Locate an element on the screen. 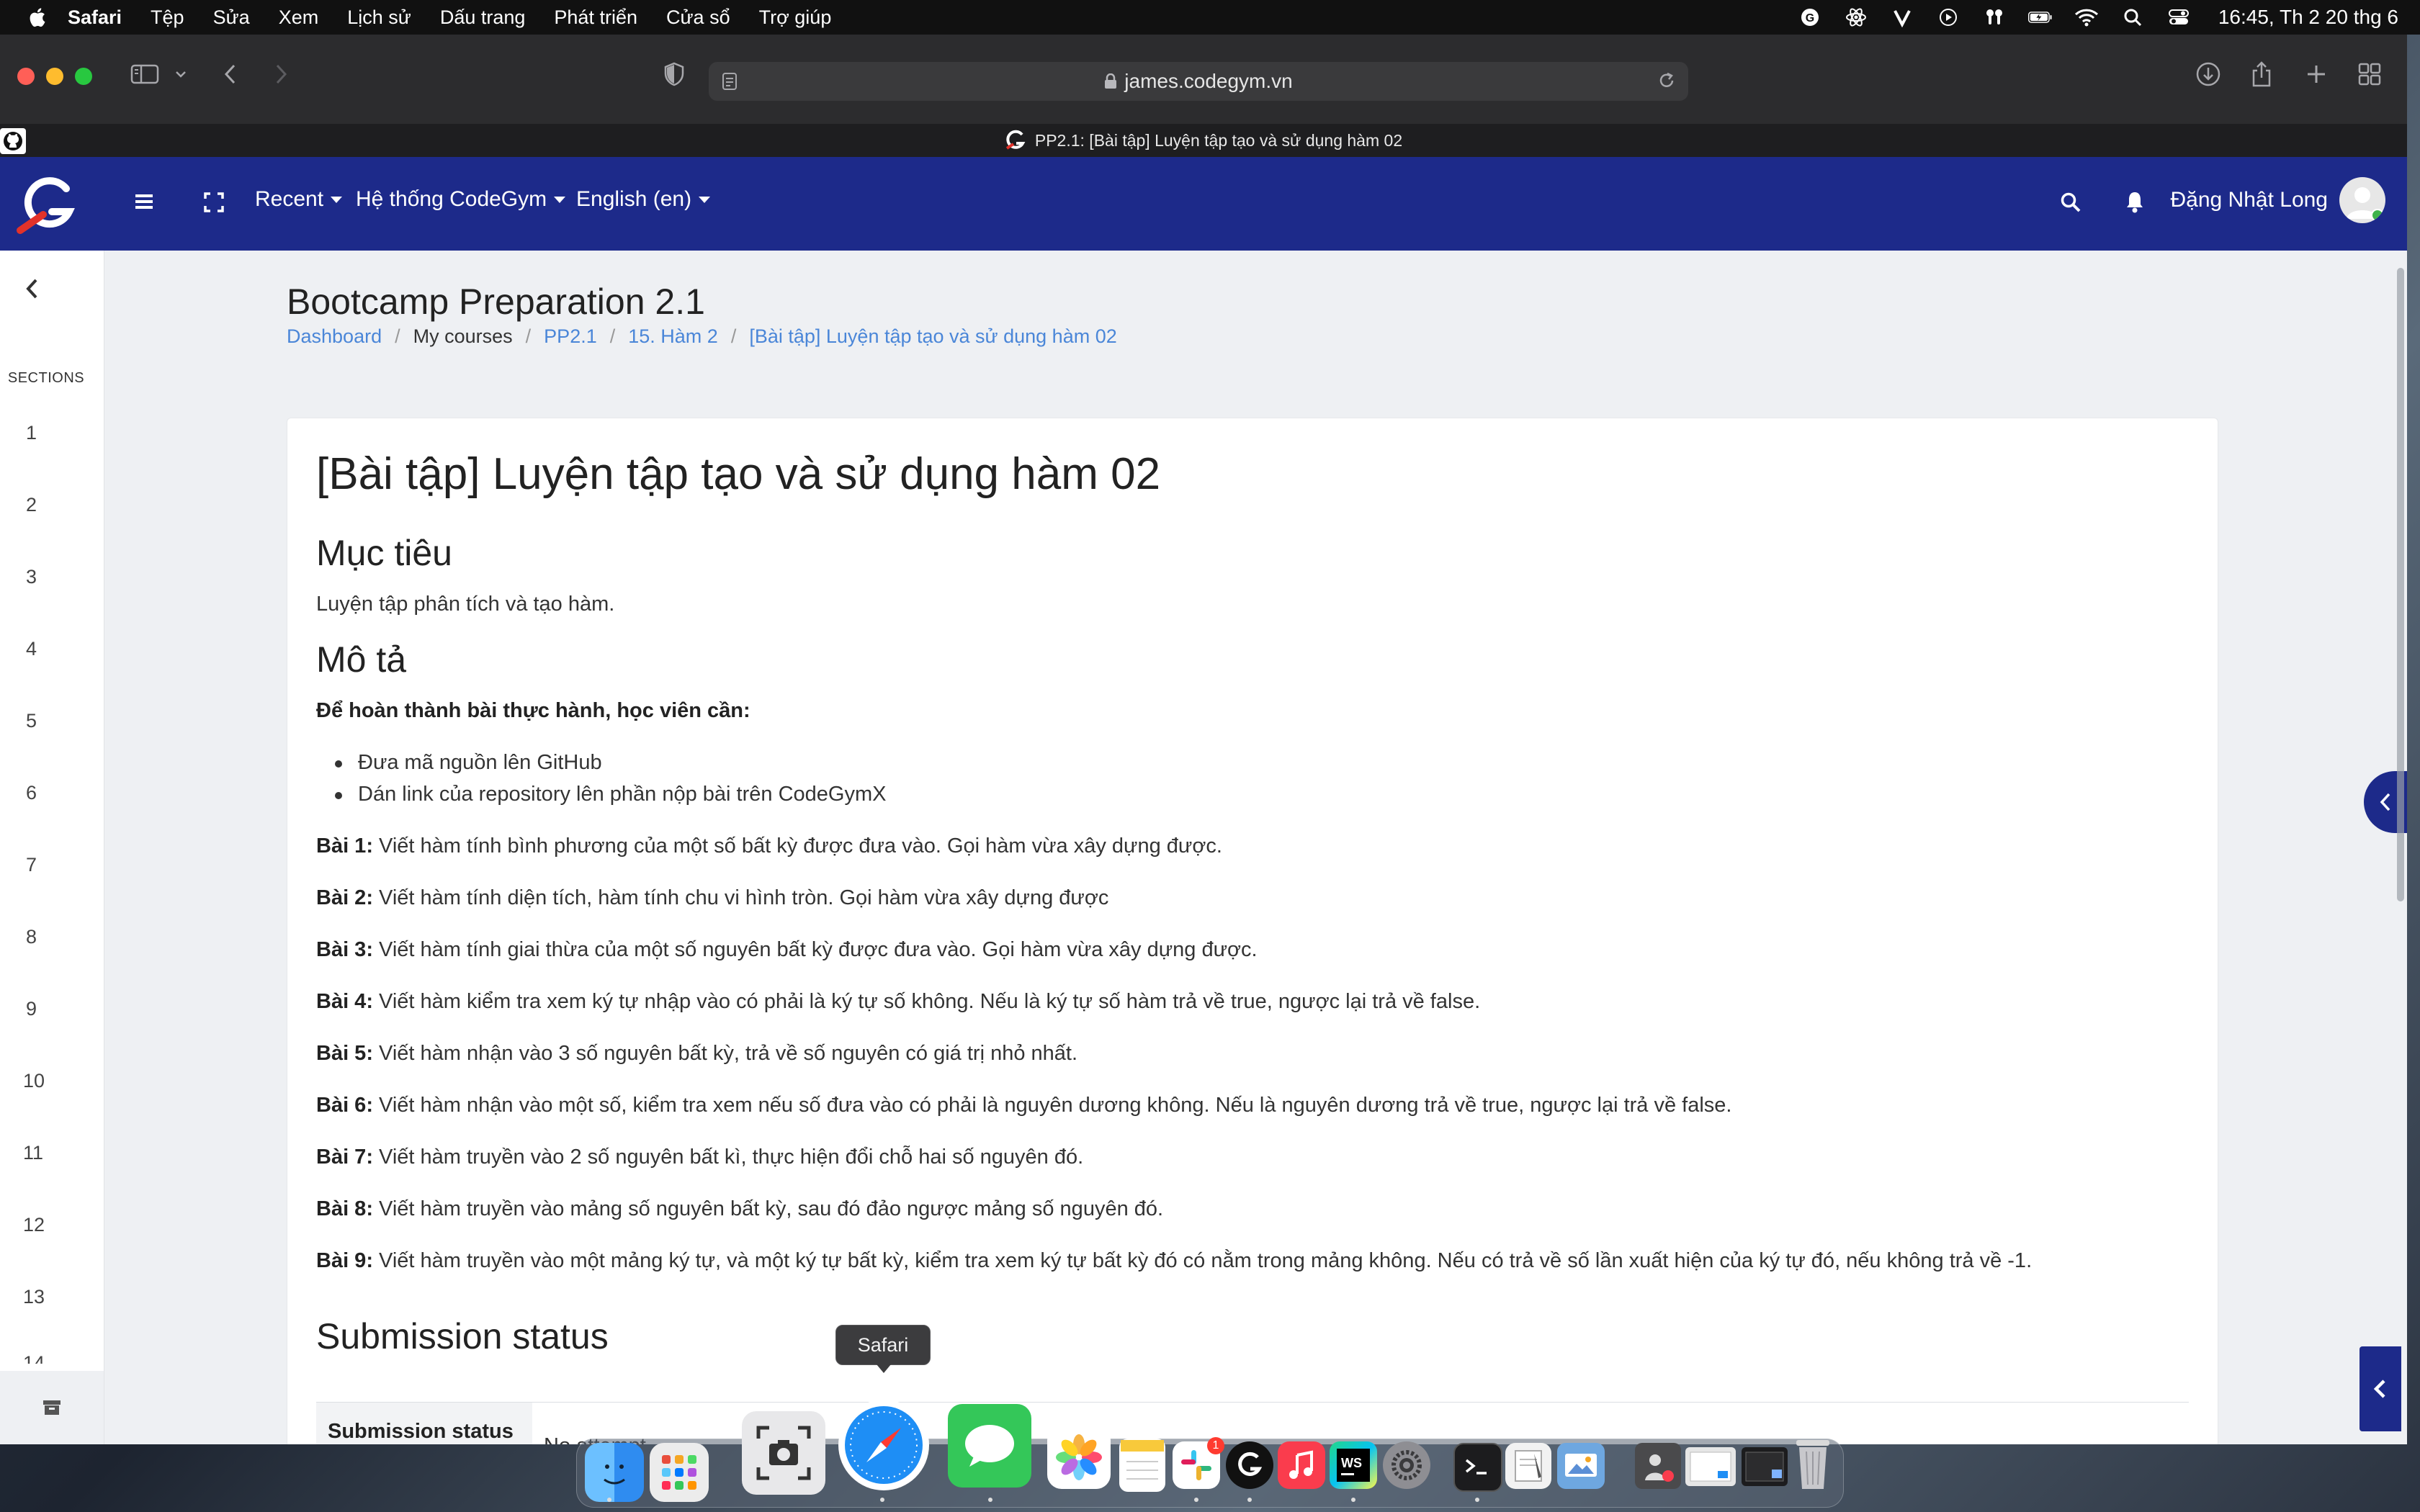 This screenshot has height=1512, width=2420. section-link-14: 14 is located at coordinates (34, 1358).